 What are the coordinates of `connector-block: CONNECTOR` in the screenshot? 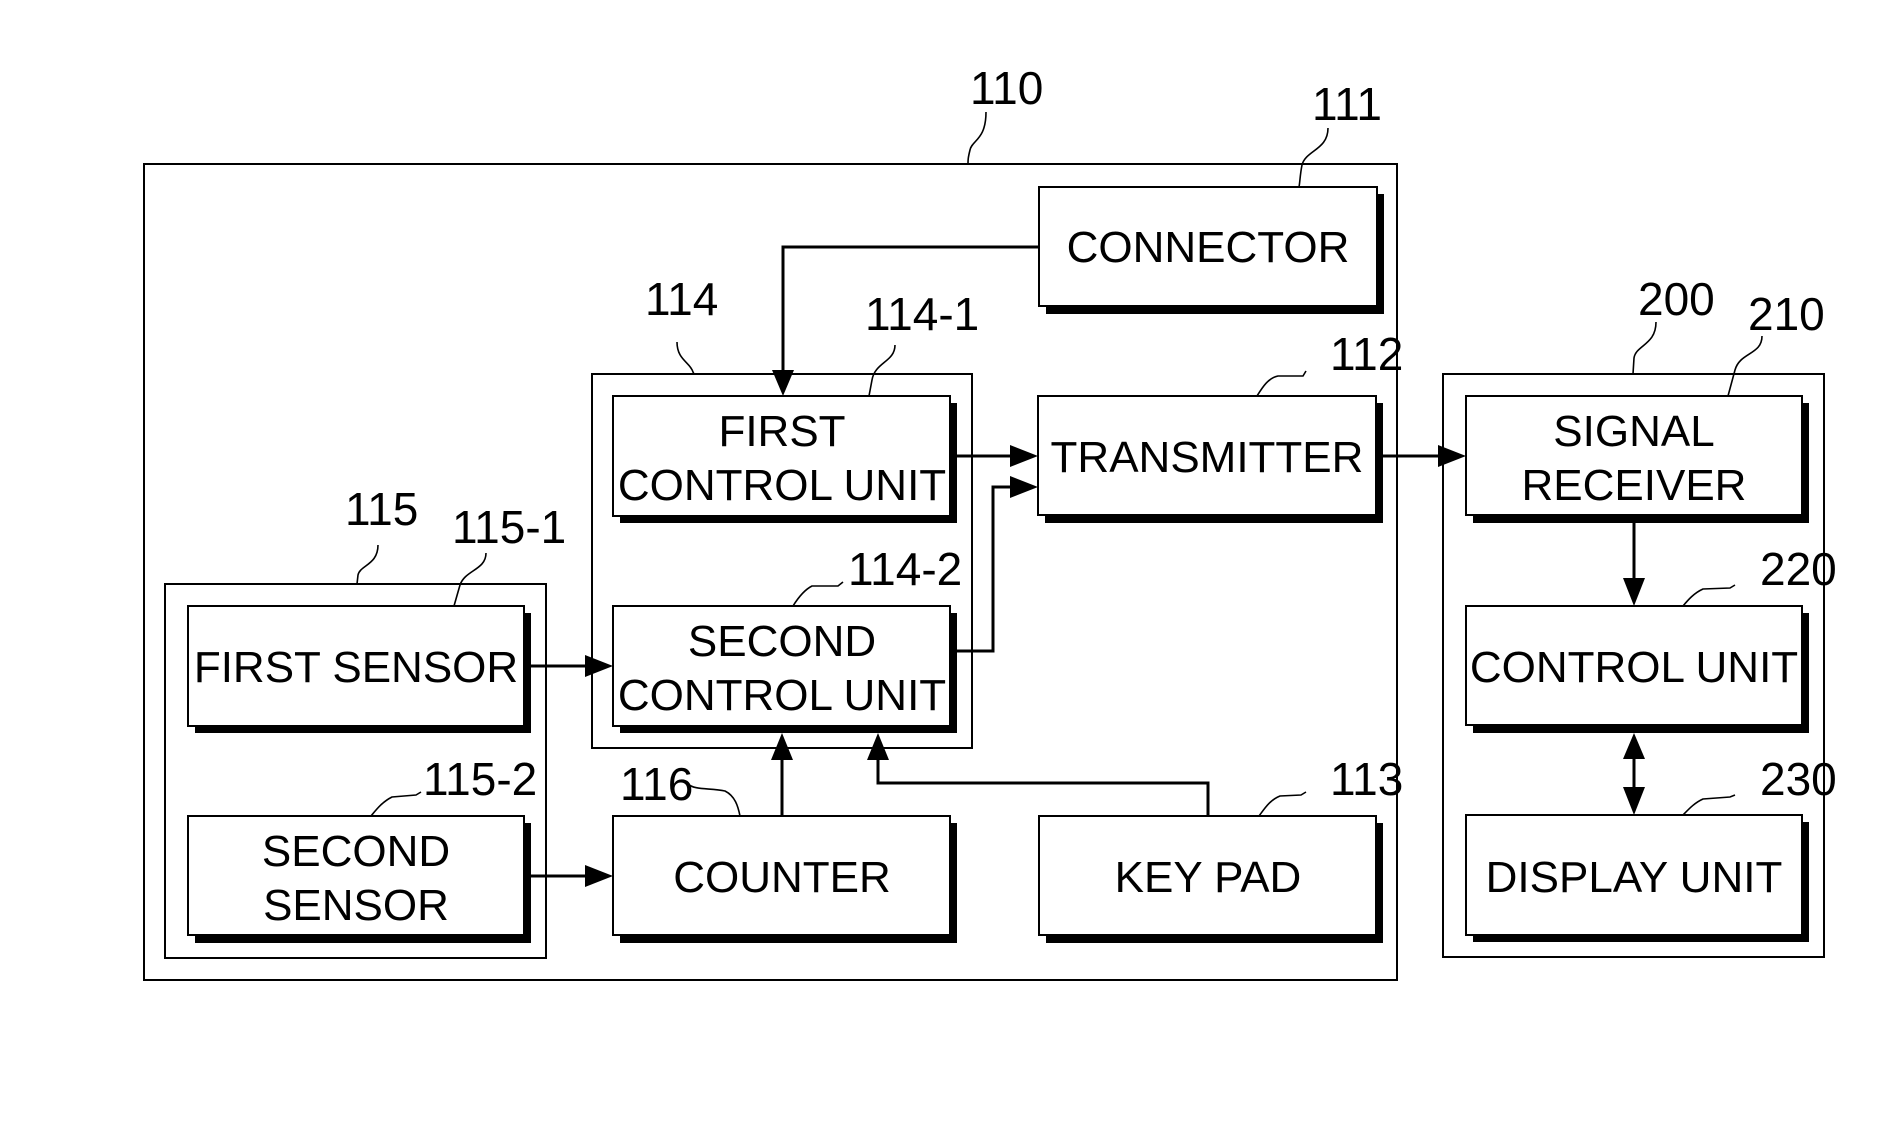 It's located at (1211, 250).